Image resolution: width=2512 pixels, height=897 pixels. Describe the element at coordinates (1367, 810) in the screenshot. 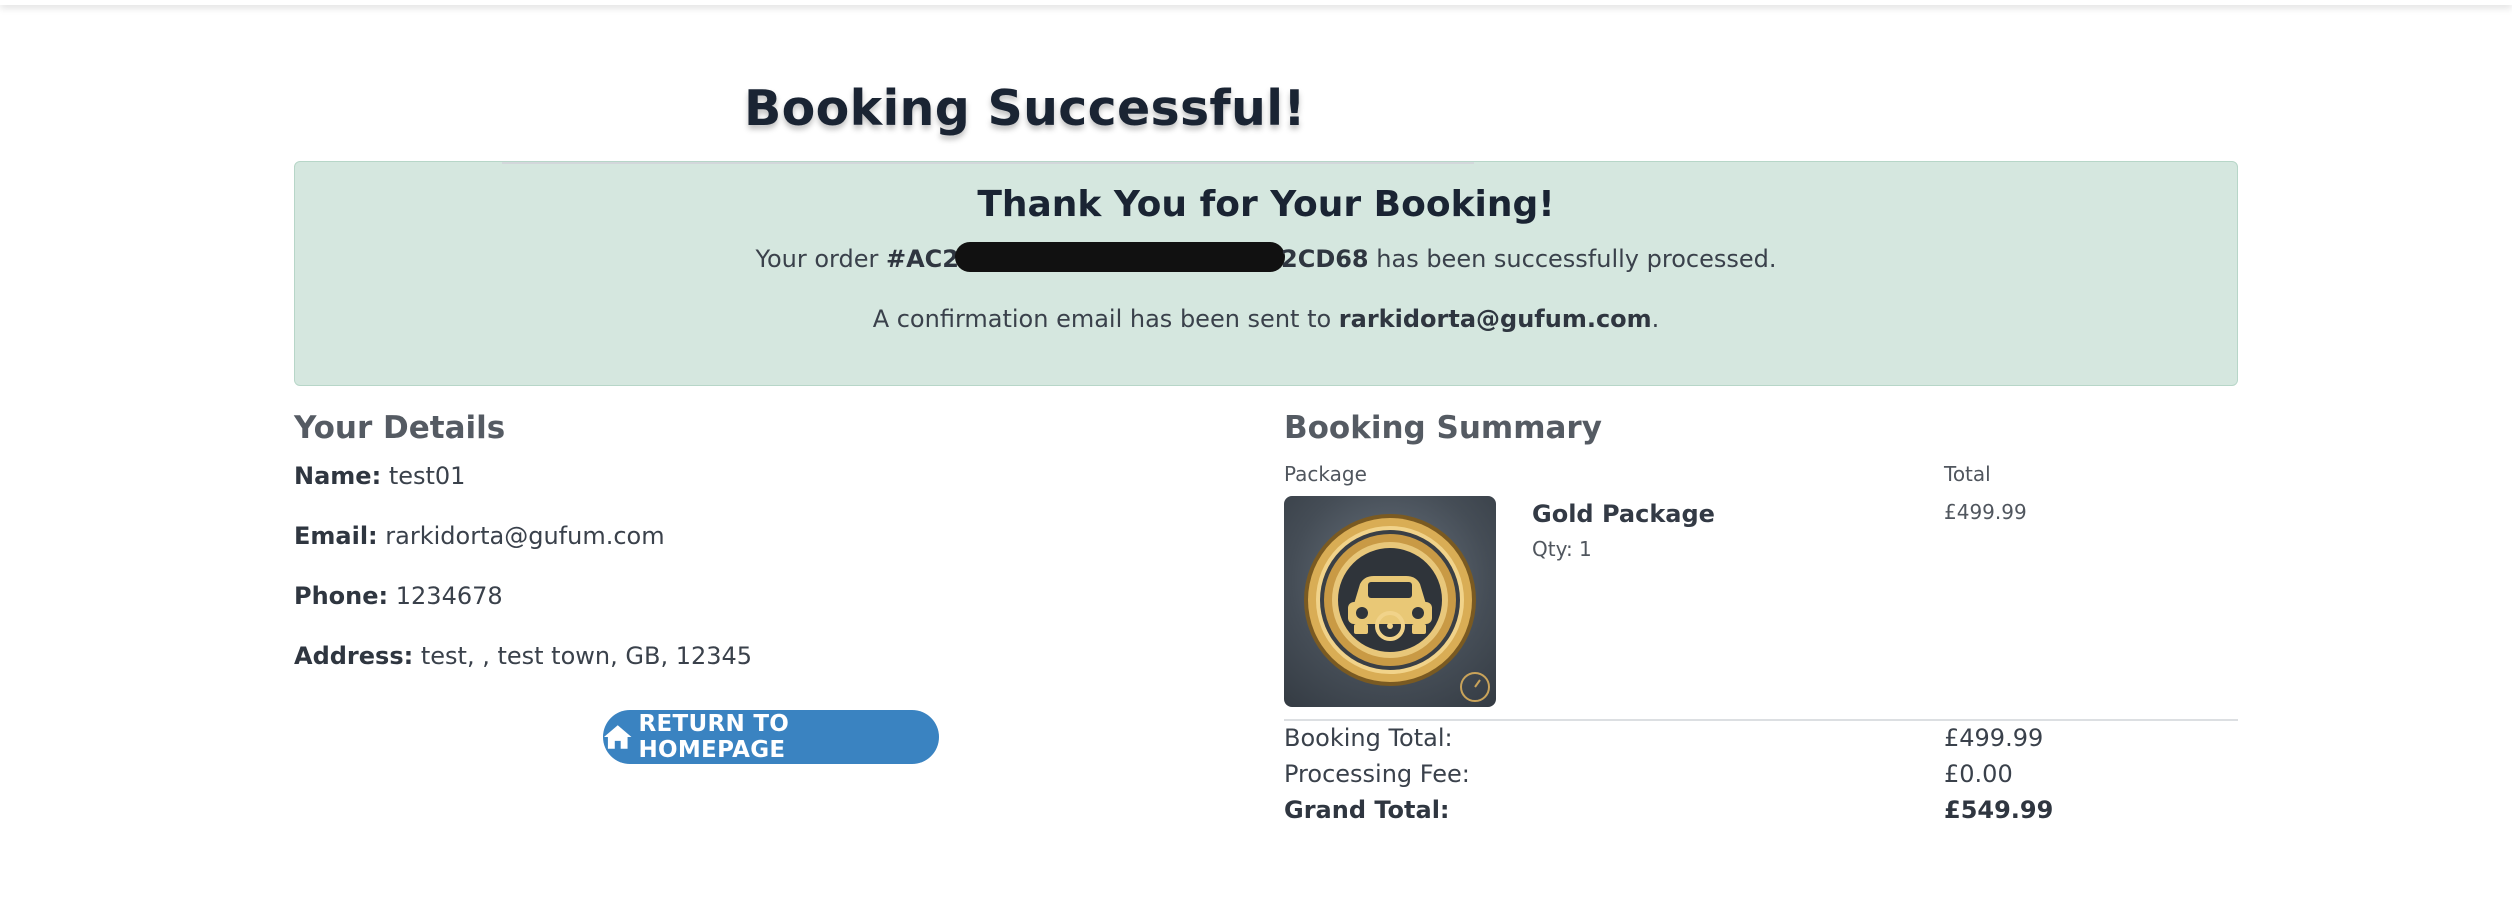

I see `grand-total-label: Grand Total:` at that location.